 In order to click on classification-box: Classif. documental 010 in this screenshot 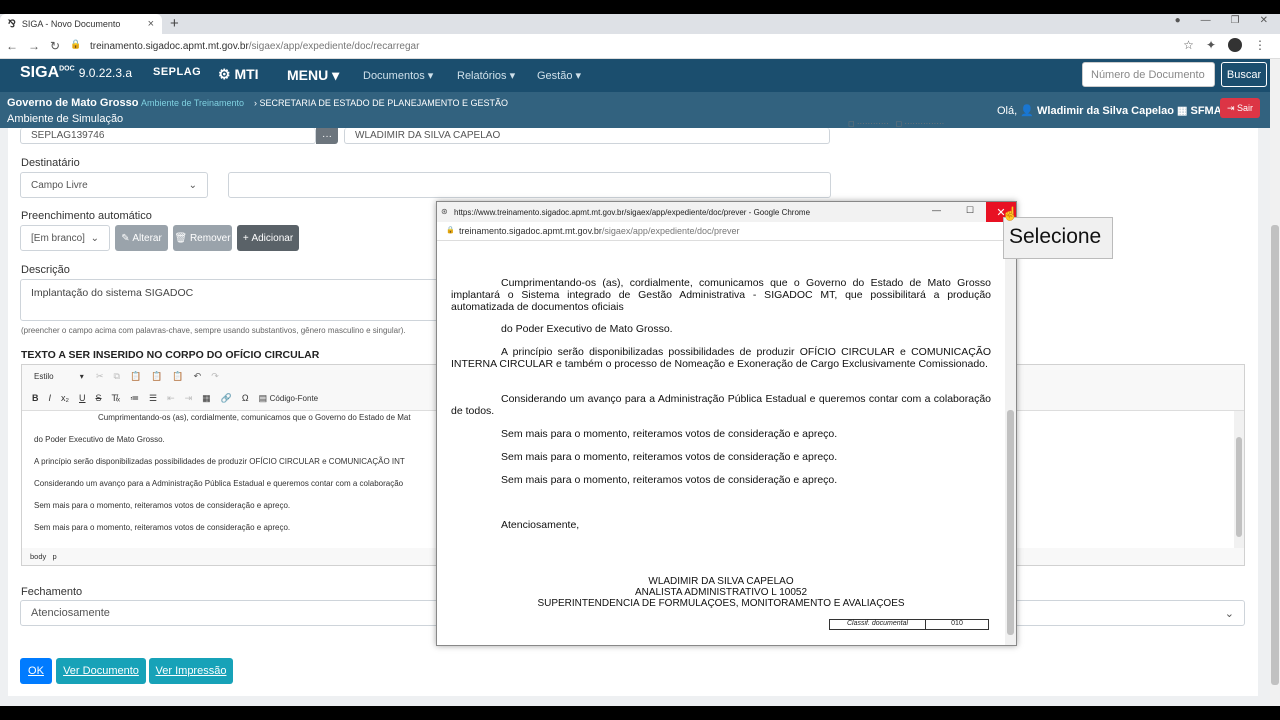, I will do `click(909, 624)`.